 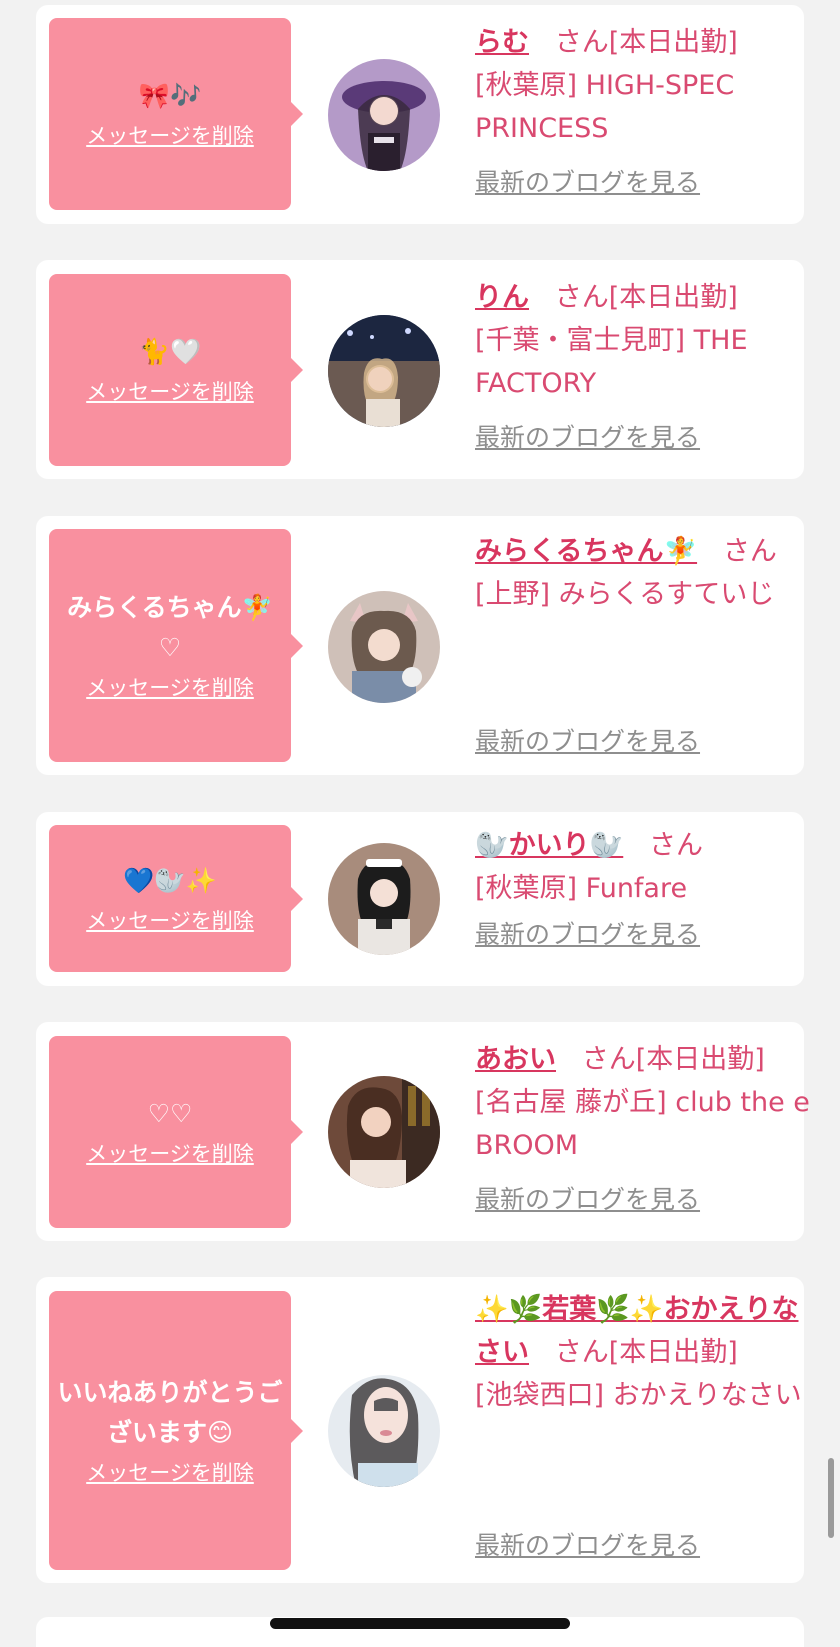 What do you see at coordinates (586, 551) in the screenshot?
I see `cast-name-link: みらくるちゃん🧚` at bounding box center [586, 551].